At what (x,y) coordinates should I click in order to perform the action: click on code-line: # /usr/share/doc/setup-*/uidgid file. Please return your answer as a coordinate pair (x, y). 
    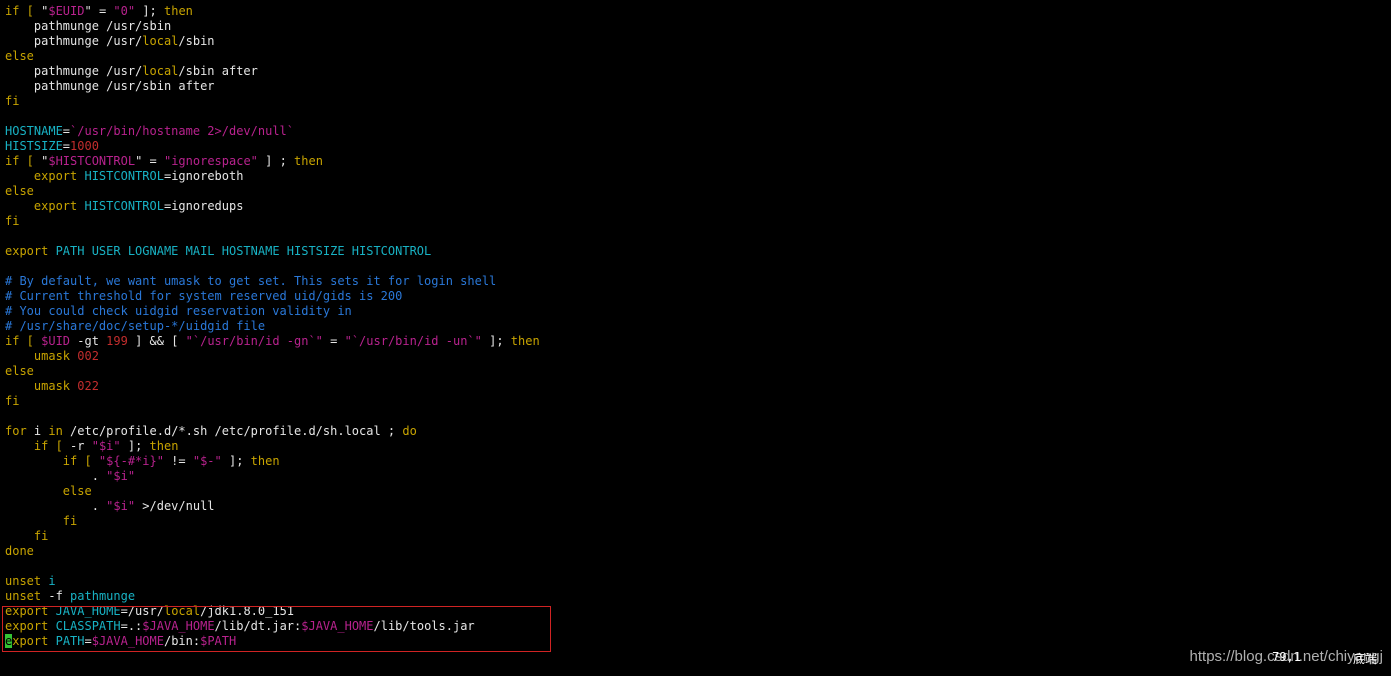
    Looking at the image, I should click on (695, 326).